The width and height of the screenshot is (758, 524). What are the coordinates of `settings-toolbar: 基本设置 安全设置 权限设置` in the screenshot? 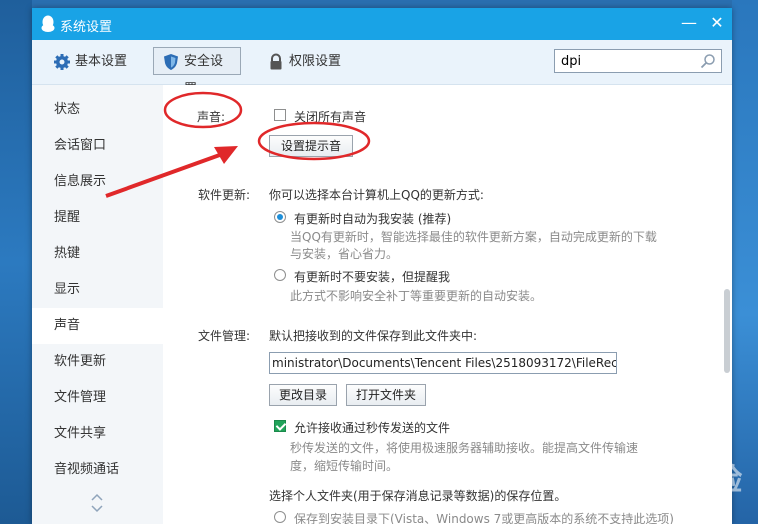 It's located at (382, 68).